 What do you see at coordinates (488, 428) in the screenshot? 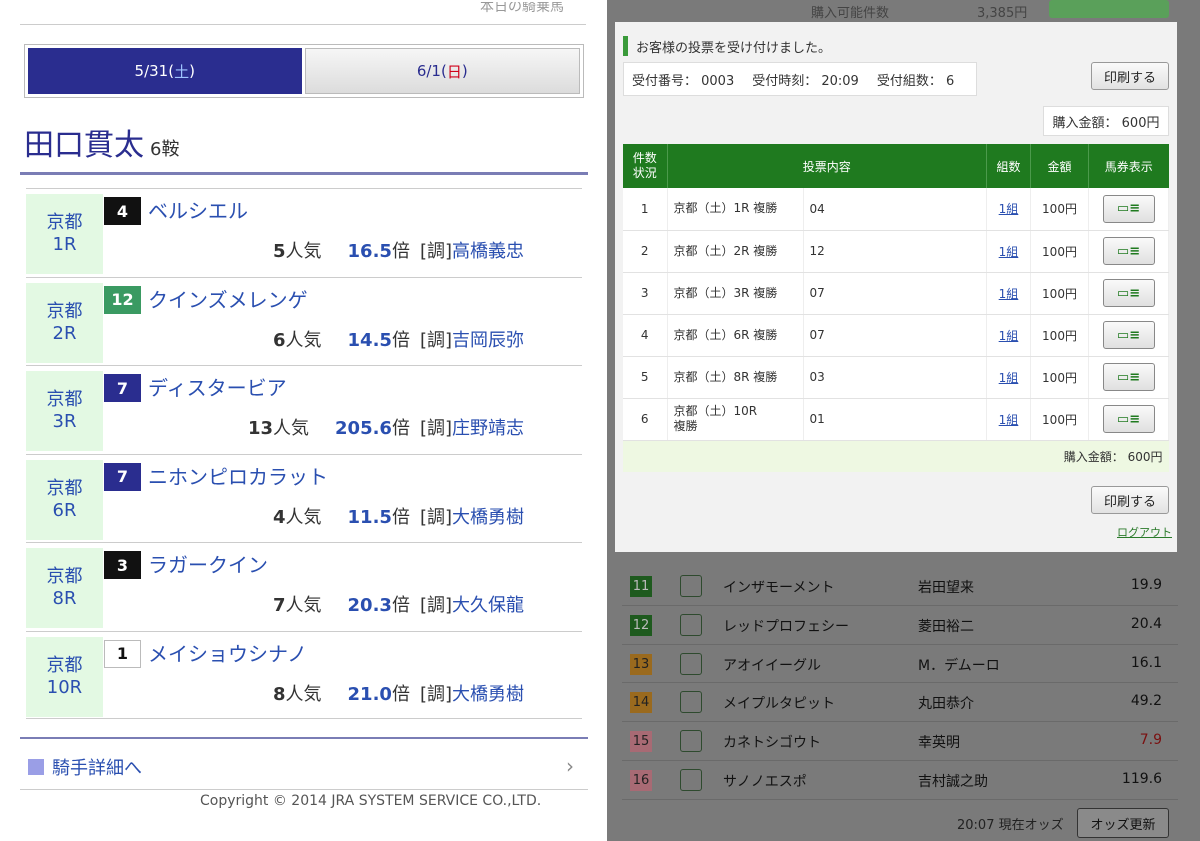
I see `trainer-name: 庄野靖志` at bounding box center [488, 428].